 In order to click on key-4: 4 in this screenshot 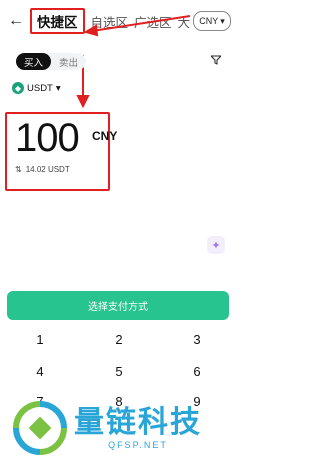, I will do `click(40, 371)`.